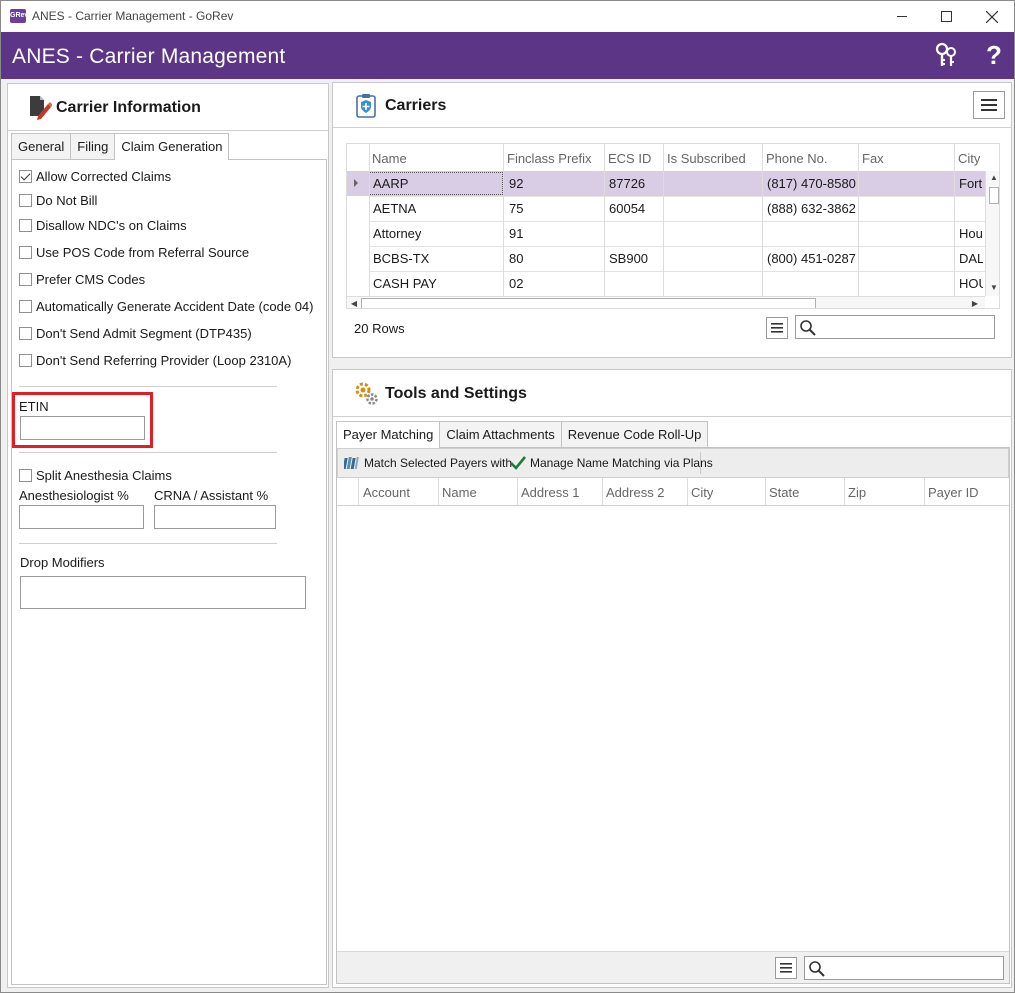  What do you see at coordinates (700, 463) in the screenshot?
I see `toolbar-separator` at bounding box center [700, 463].